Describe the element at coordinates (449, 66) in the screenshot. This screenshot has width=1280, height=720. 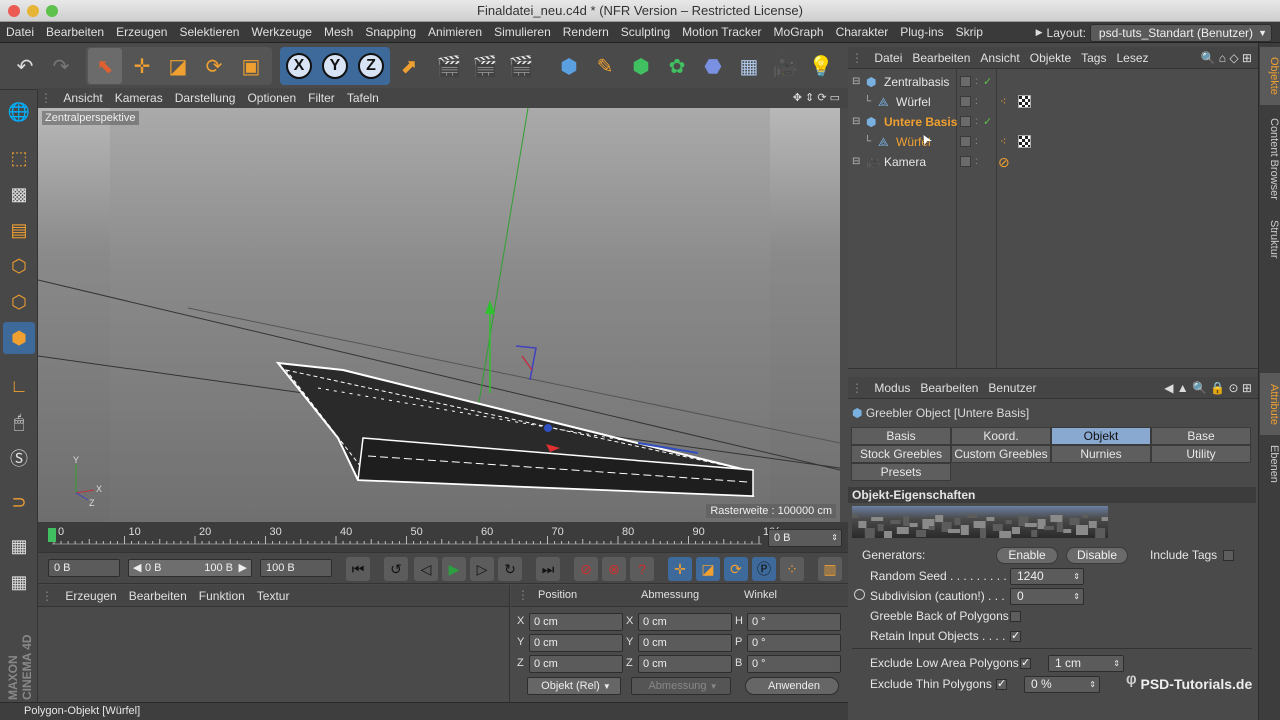
I see `render-view-button: 🎬` at that location.